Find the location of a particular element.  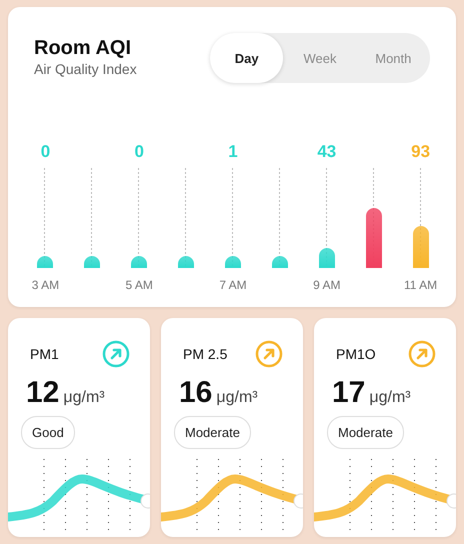

time-label: 11 AM is located at coordinates (421, 285).